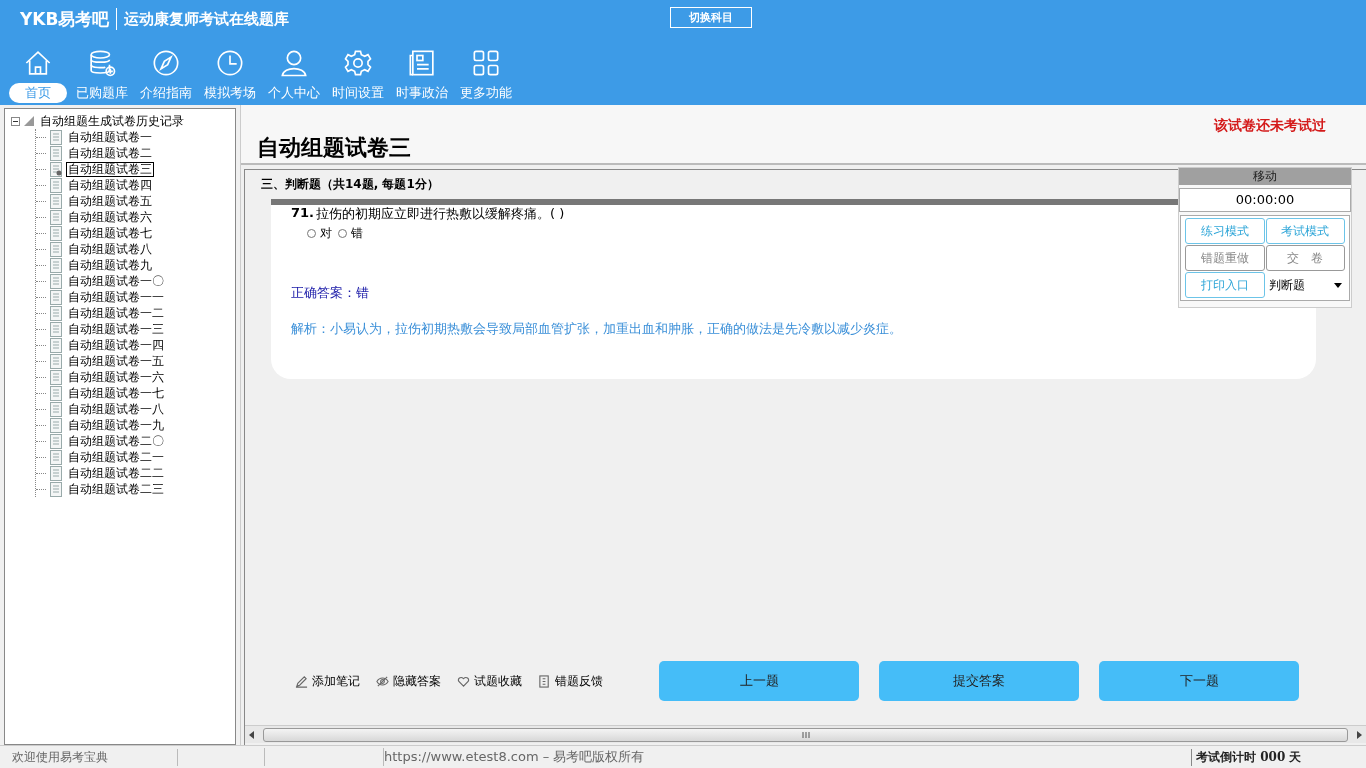 Image resolution: width=1366 pixels, height=768 pixels. What do you see at coordinates (15, 121) in the screenshot?
I see `collapse-toggle` at bounding box center [15, 121].